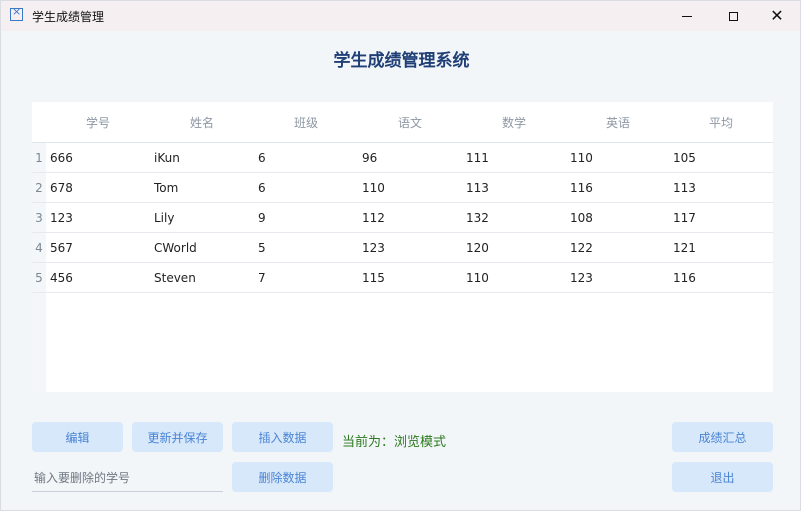  I want to click on maximize-button, so click(733, 16).